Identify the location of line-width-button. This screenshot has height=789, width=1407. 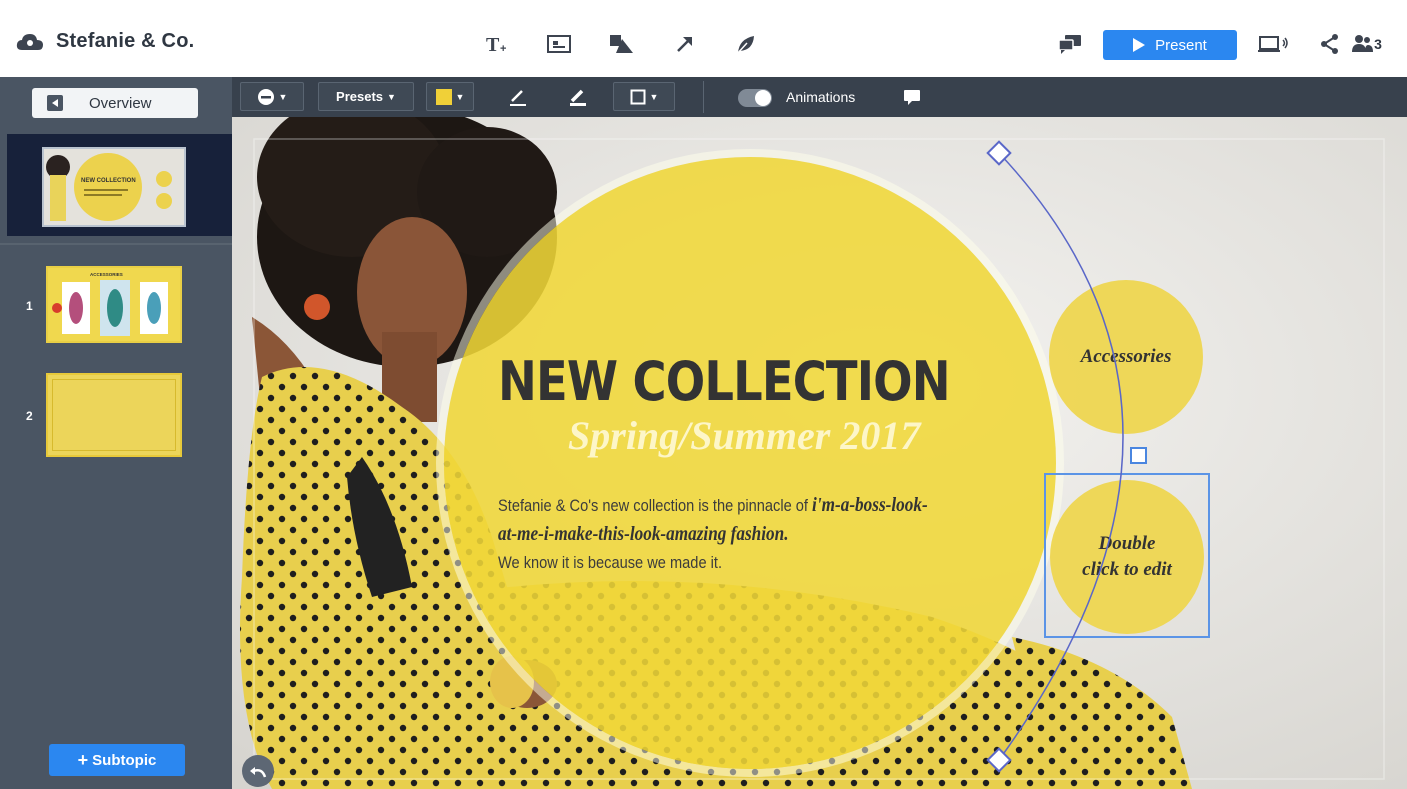
(578, 97).